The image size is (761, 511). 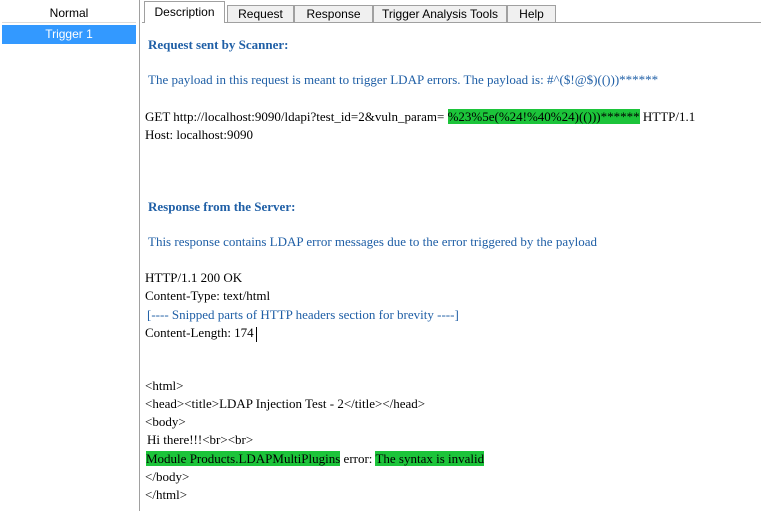 What do you see at coordinates (256, 334) in the screenshot?
I see `text-caret` at bounding box center [256, 334].